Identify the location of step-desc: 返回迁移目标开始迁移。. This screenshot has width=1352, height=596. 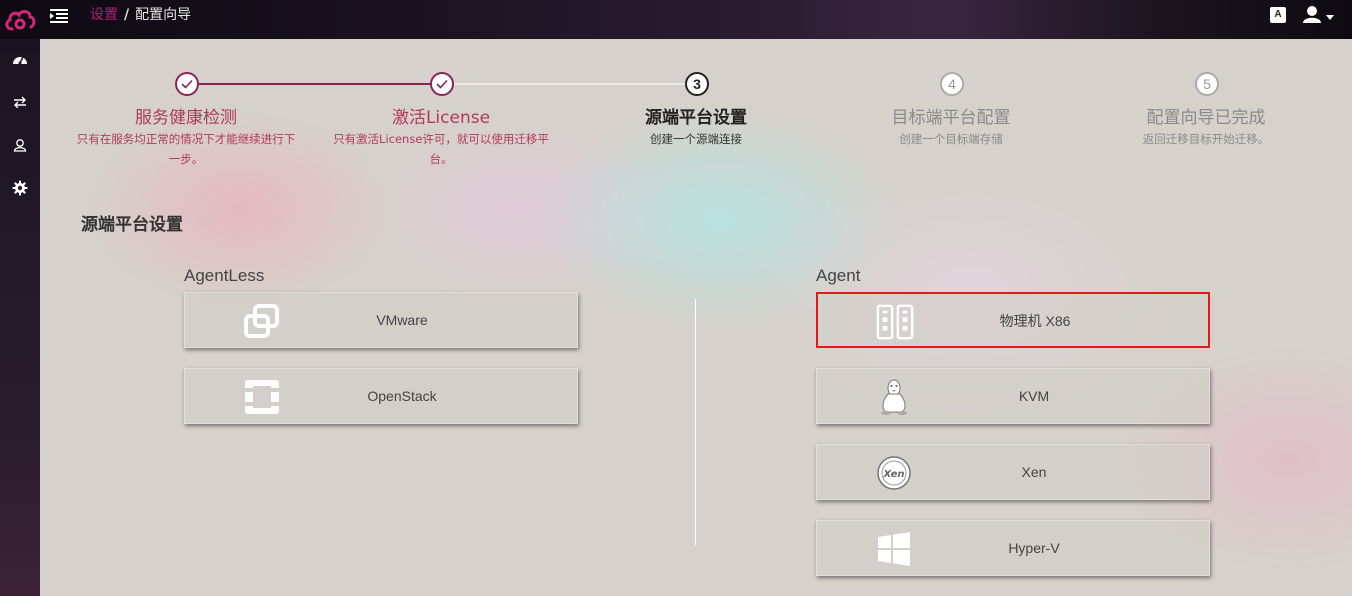
(1206, 139).